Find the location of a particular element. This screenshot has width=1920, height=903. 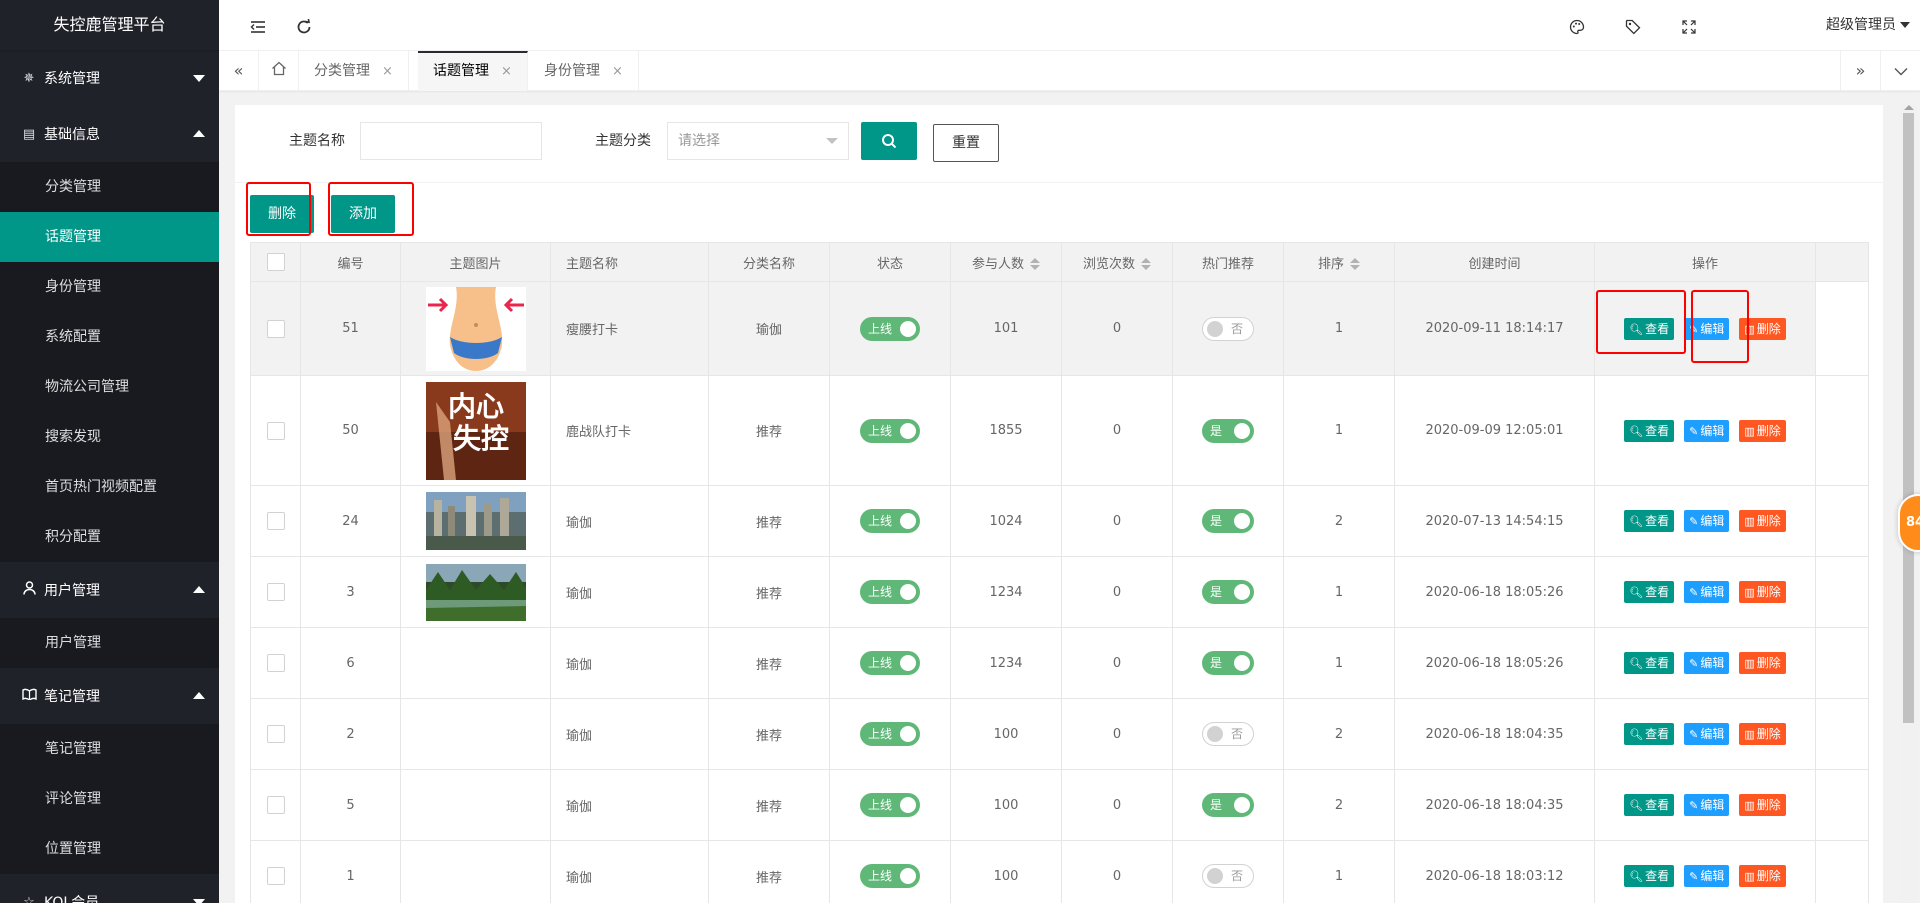

floating-badge: 84 is located at coordinates (1909, 523).